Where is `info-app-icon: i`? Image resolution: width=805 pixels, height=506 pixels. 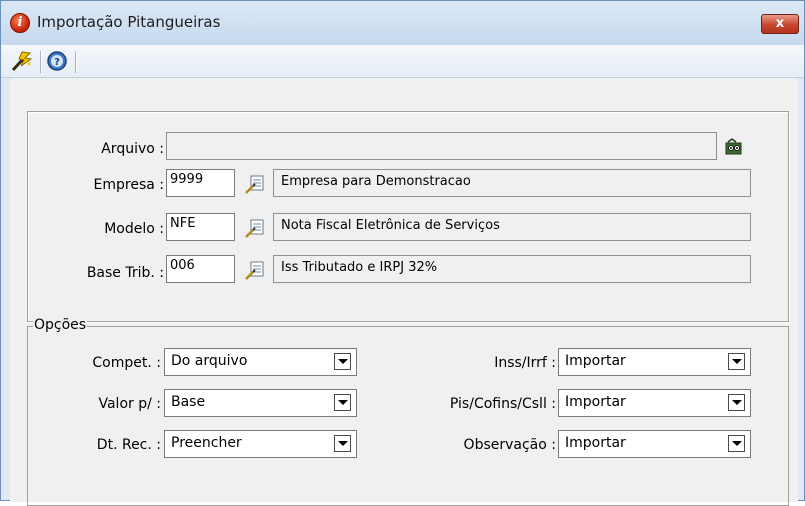 info-app-icon: i is located at coordinates (20, 23).